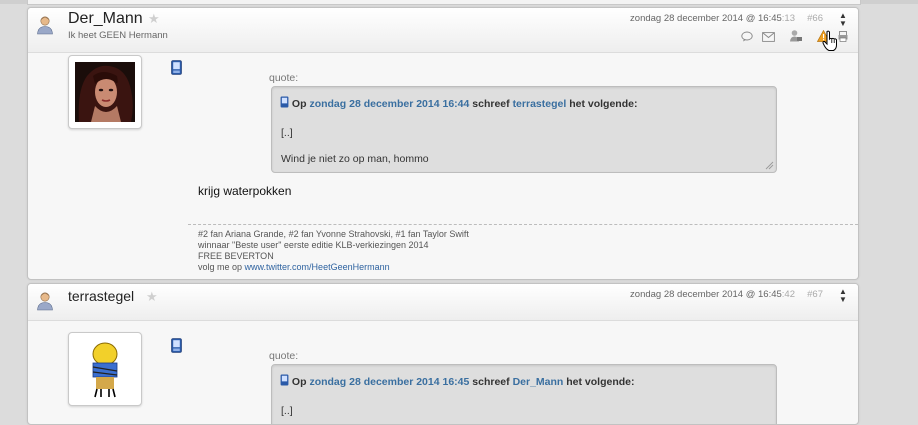 Image resolution: width=918 pixels, height=425 pixels. I want to click on username-link: Der_Mann, so click(105, 19).